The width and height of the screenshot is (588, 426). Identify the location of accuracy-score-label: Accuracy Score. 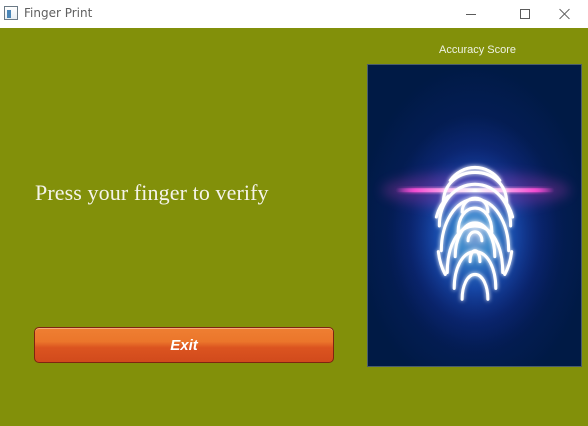
(478, 50).